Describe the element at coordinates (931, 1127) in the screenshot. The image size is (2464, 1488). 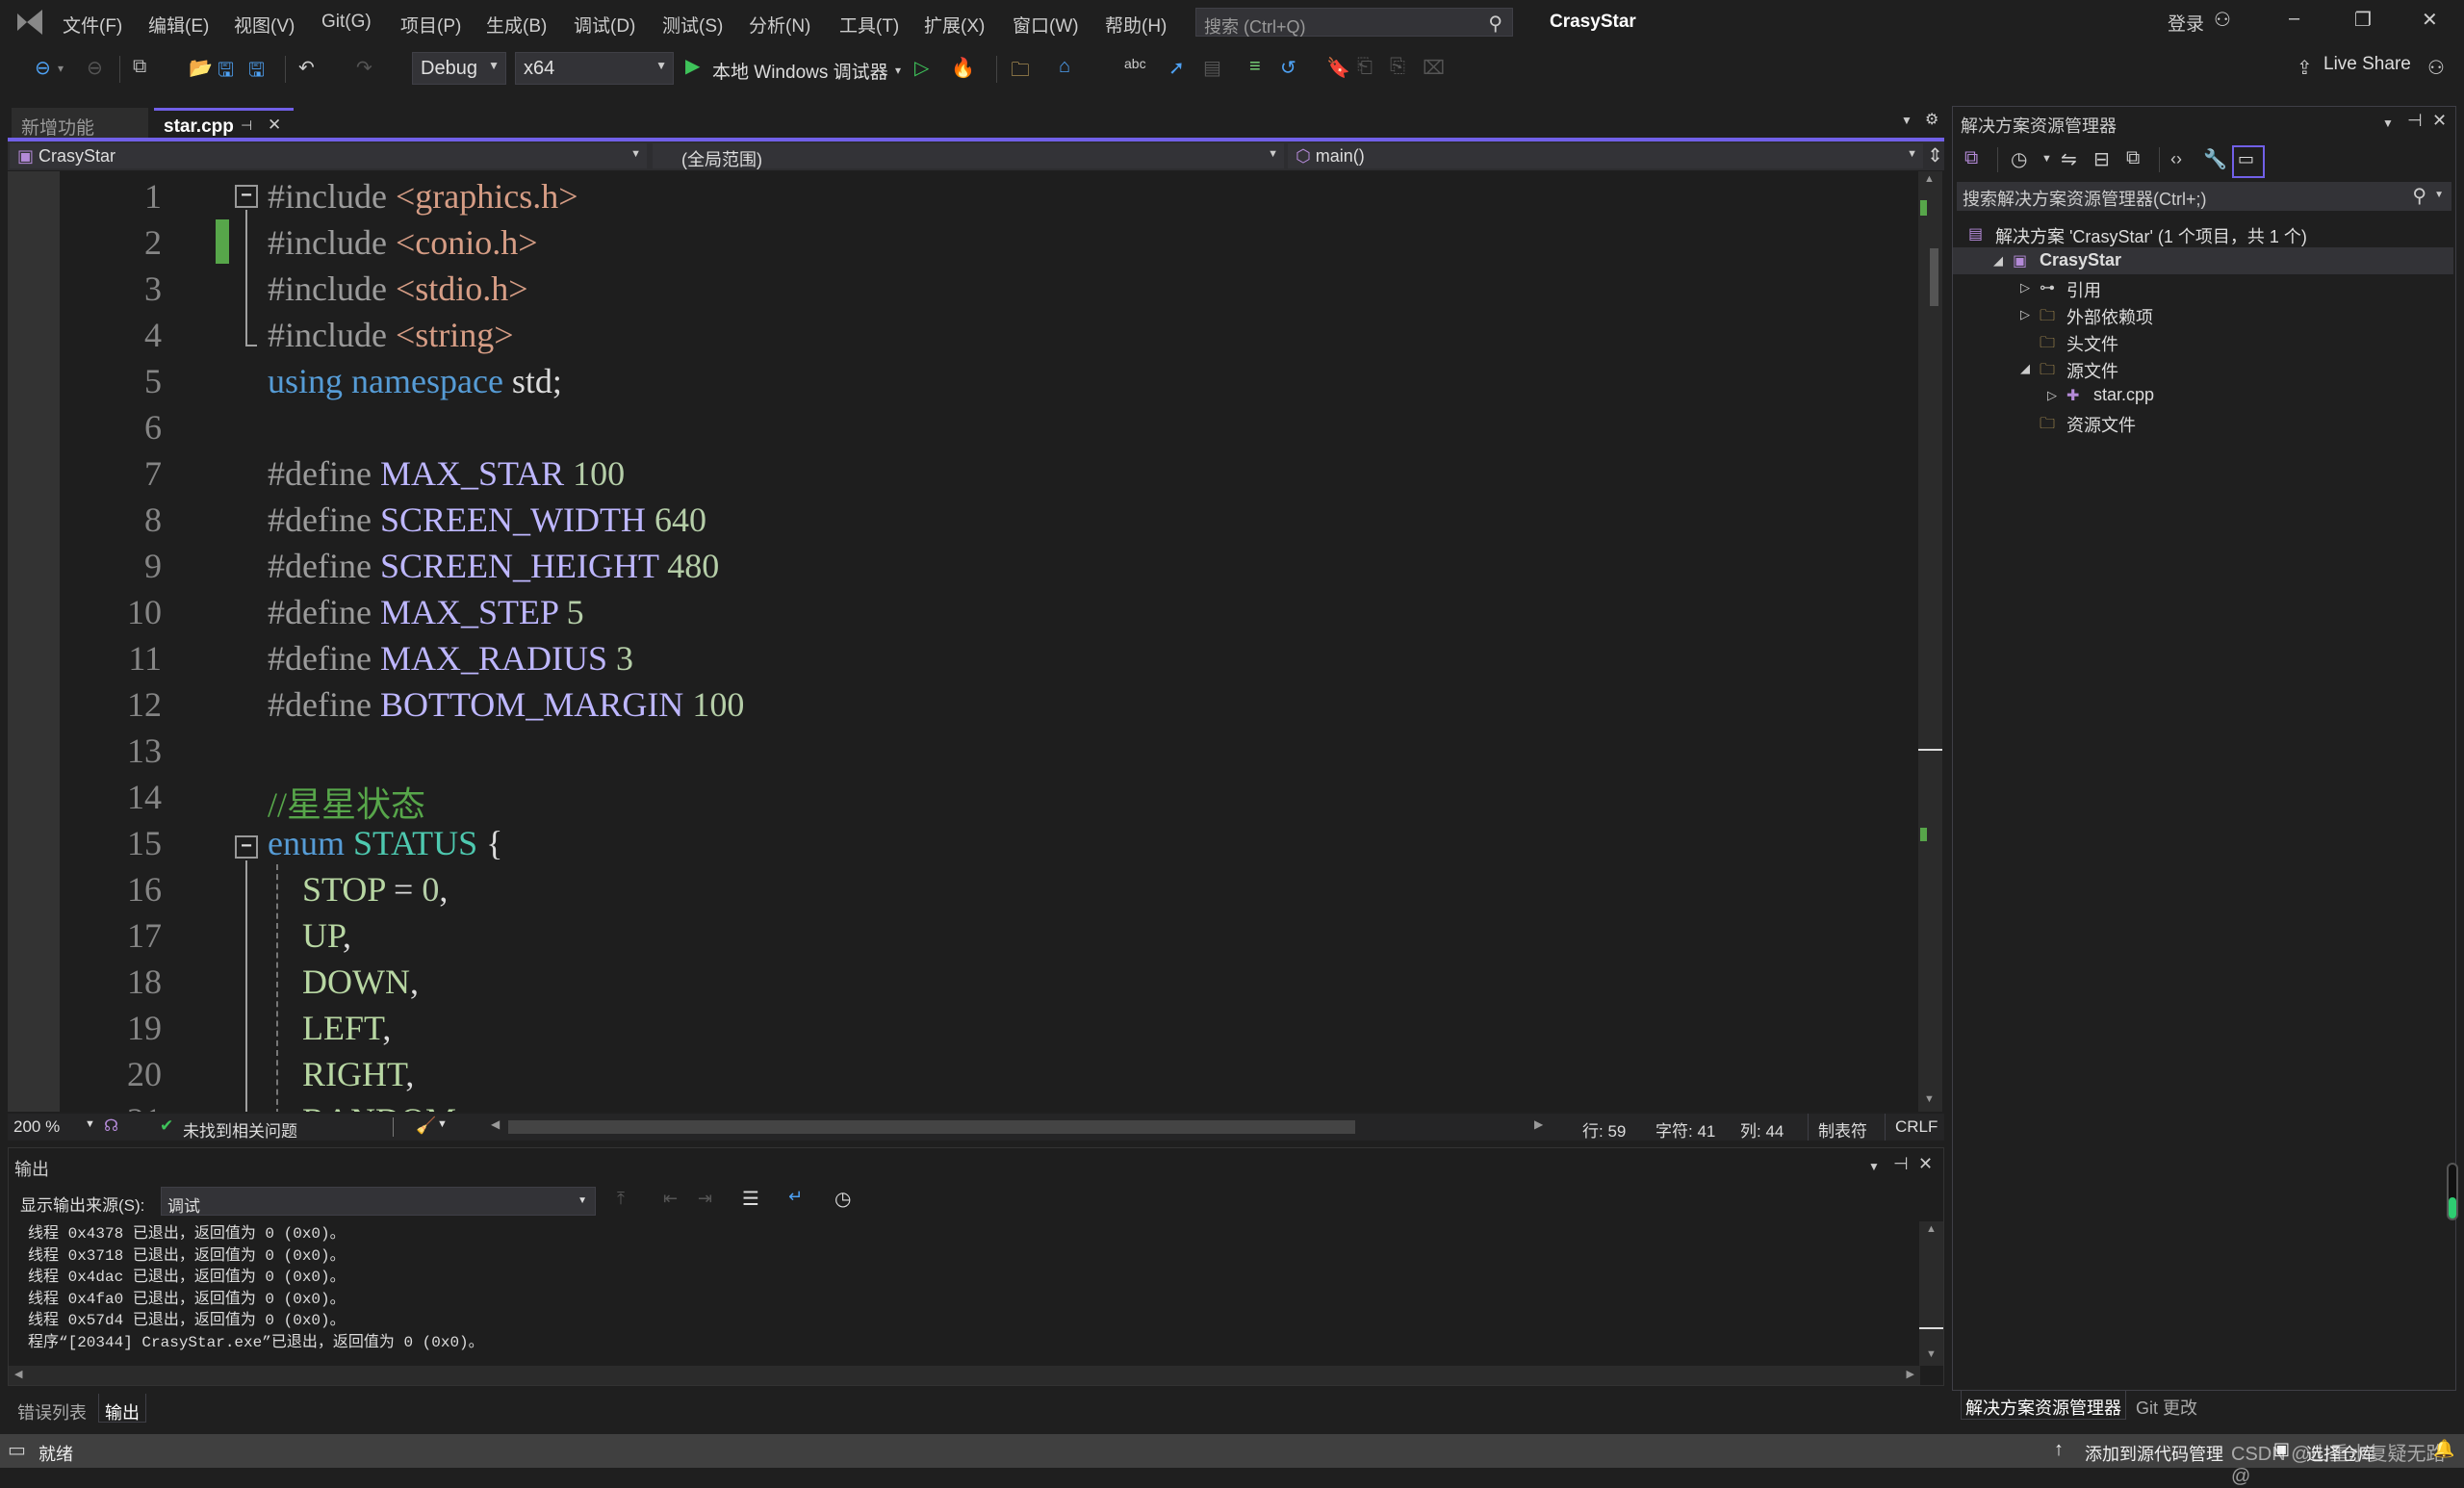
I see `horizontal-scrollbar-thumb` at that location.